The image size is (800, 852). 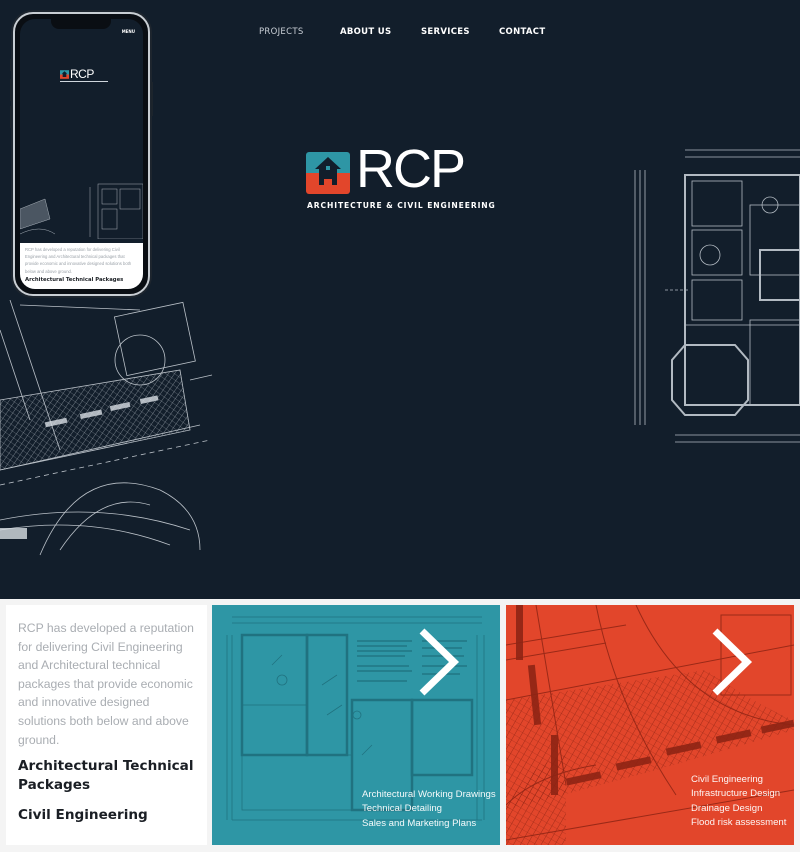 I want to click on phone-logo: RCP, so click(x=85, y=78).